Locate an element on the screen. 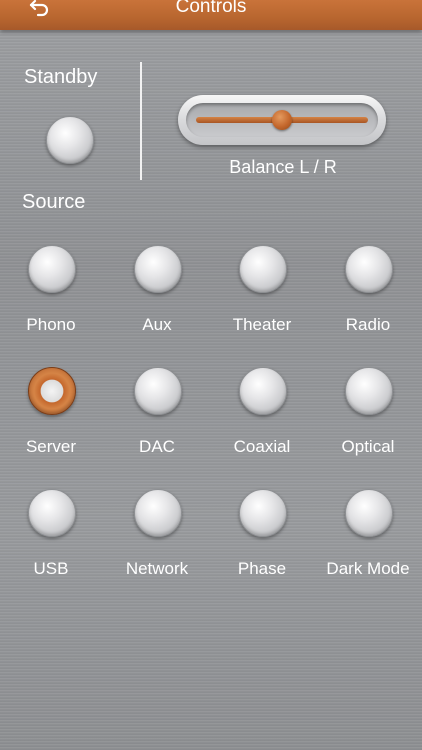 The image size is (422, 750). source-optical-label: Optical is located at coordinates (368, 446).